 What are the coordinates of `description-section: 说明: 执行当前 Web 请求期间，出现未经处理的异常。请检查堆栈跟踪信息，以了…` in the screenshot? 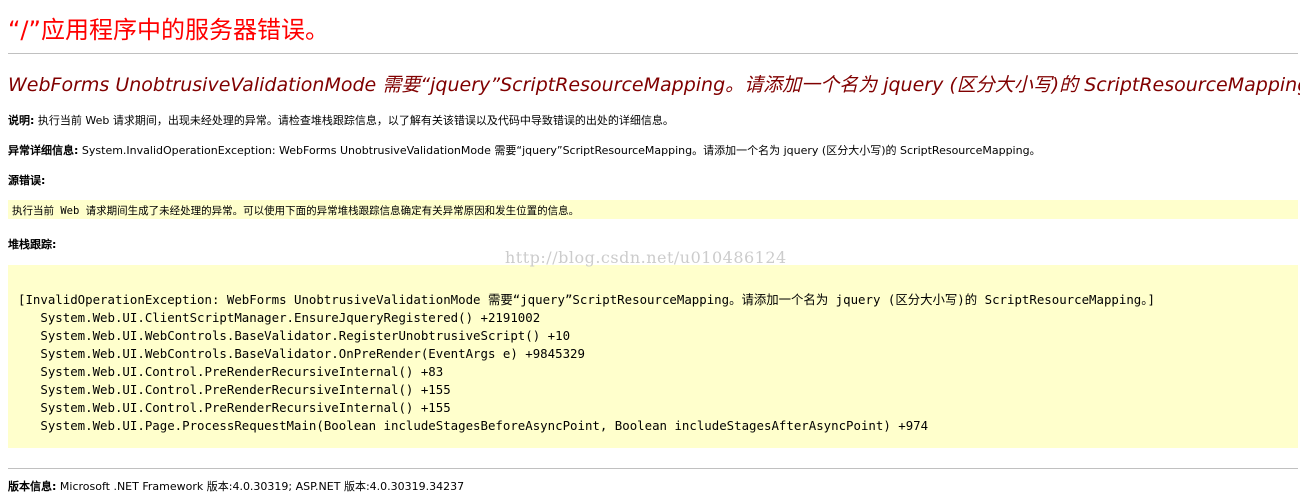 It's located at (341, 120).